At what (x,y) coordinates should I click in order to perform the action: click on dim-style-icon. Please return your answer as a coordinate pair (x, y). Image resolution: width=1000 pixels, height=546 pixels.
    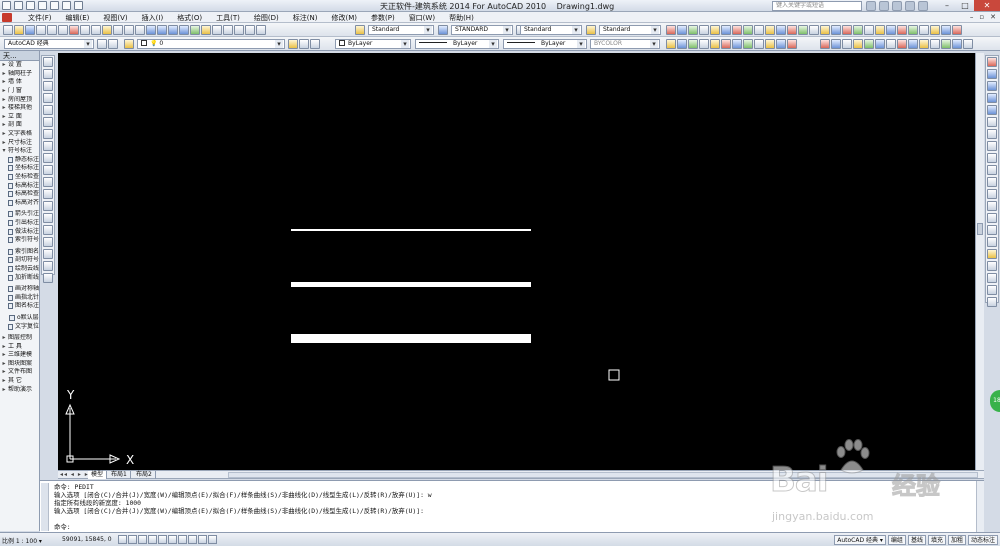
    Looking at the image, I should click on (443, 30).